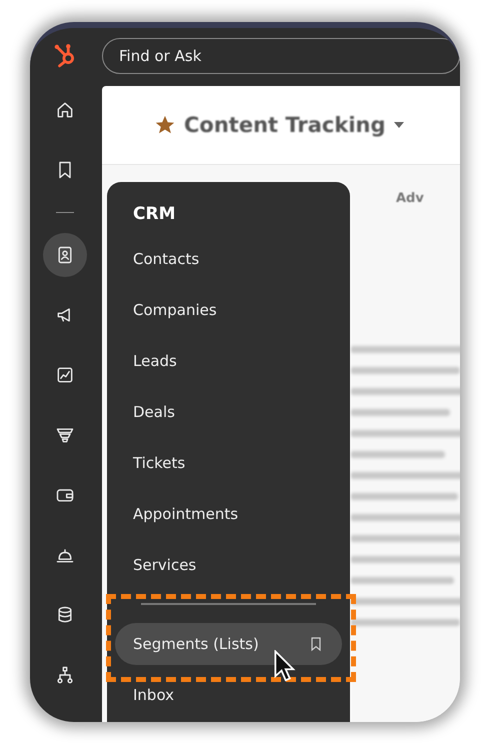 This screenshot has height=749, width=488. Describe the element at coordinates (165, 125) in the screenshot. I see `star-icon` at that location.